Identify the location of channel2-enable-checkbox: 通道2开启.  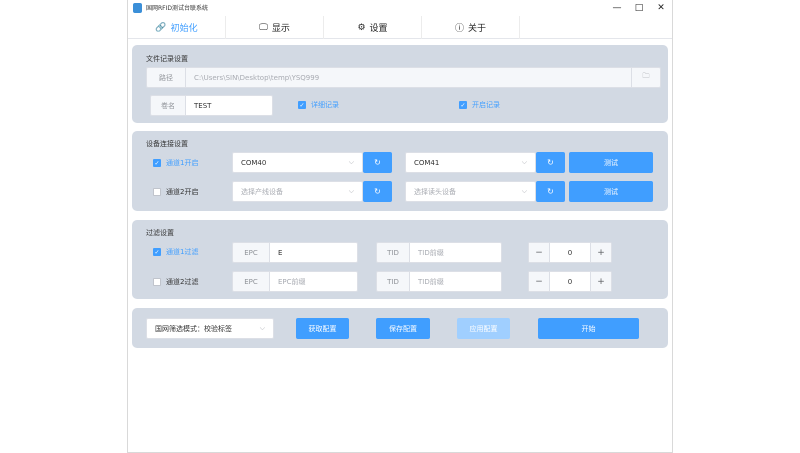
(175, 192).